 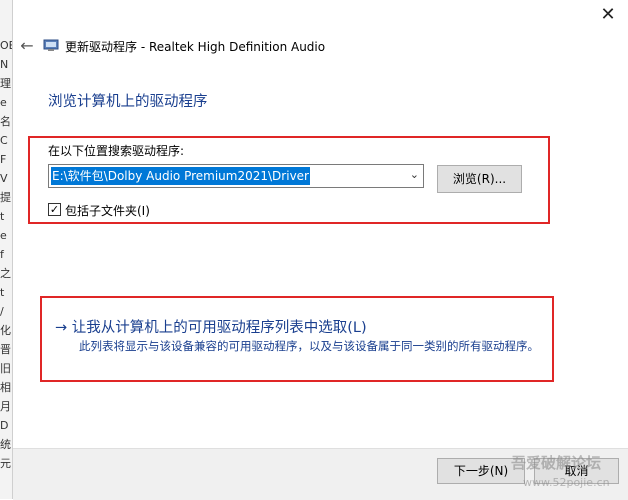 I want to click on back-button: ←, so click(x=27, y=46).